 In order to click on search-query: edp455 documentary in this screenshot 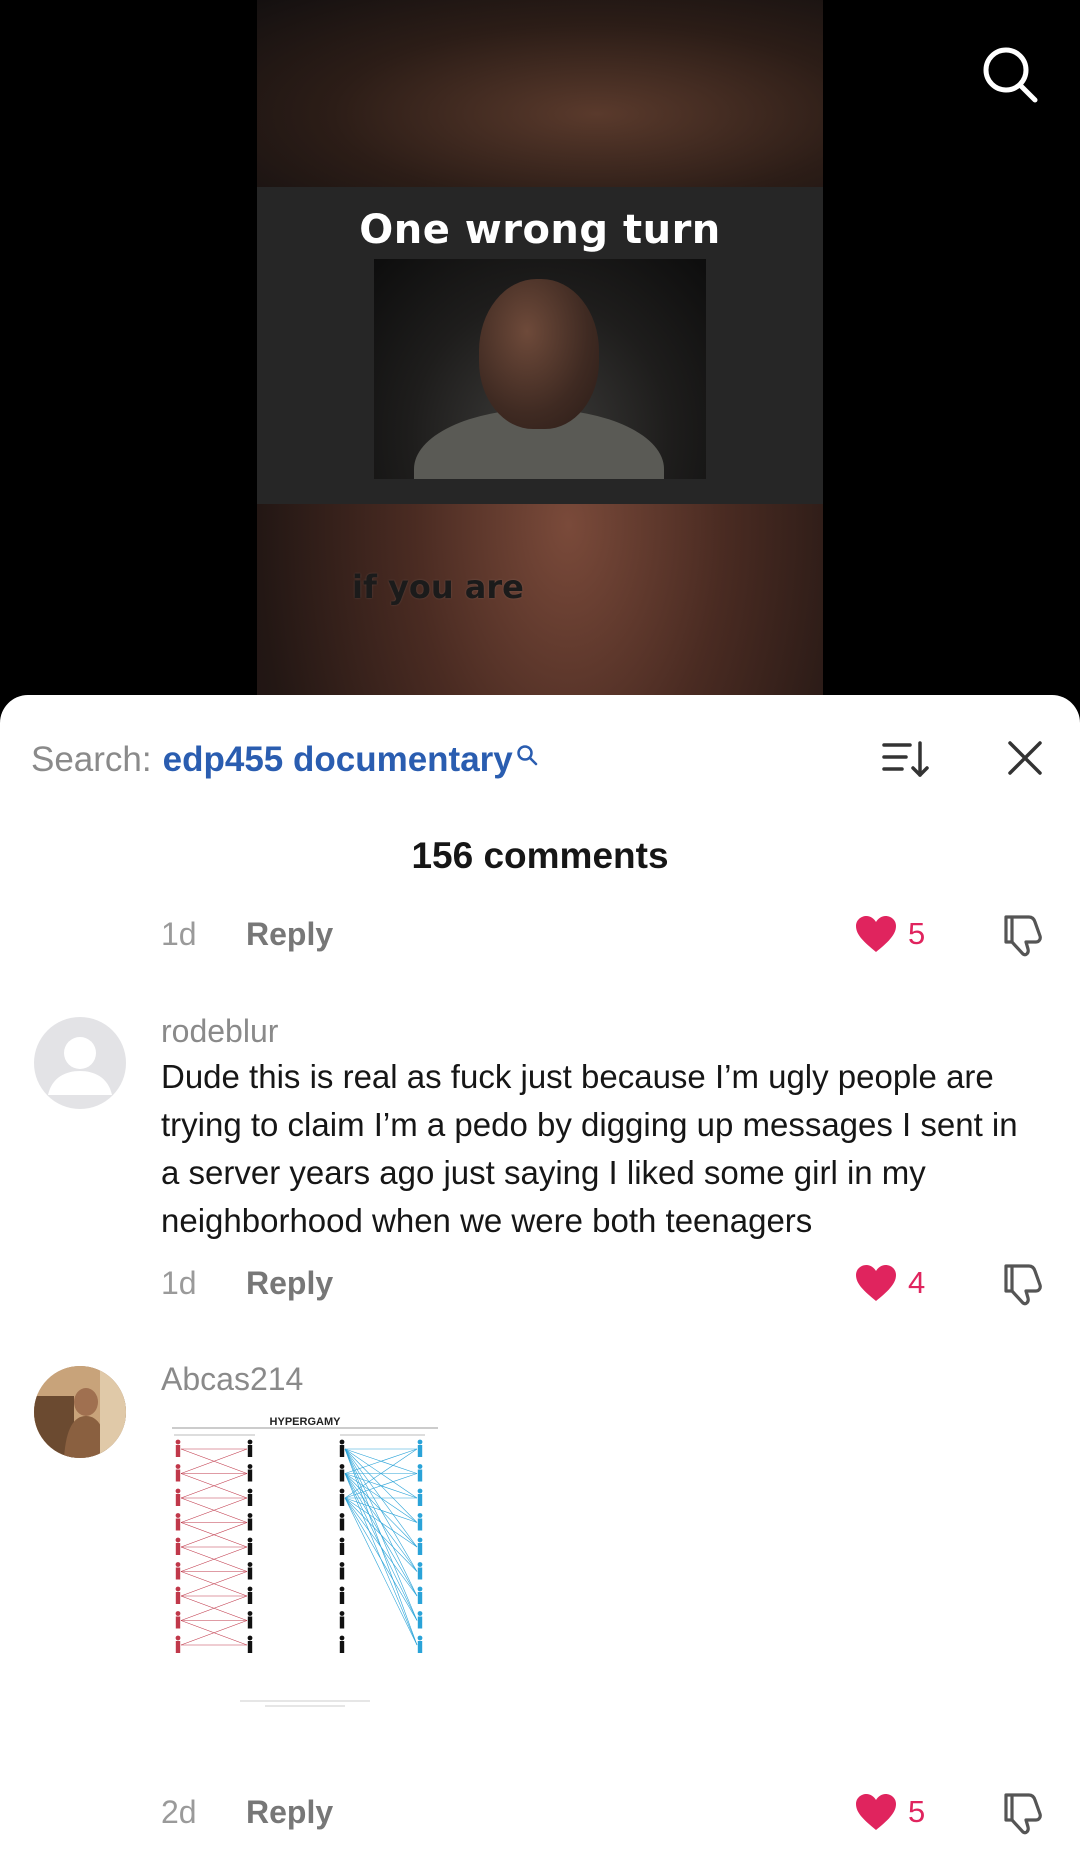, I will do `click(338, 760)`.